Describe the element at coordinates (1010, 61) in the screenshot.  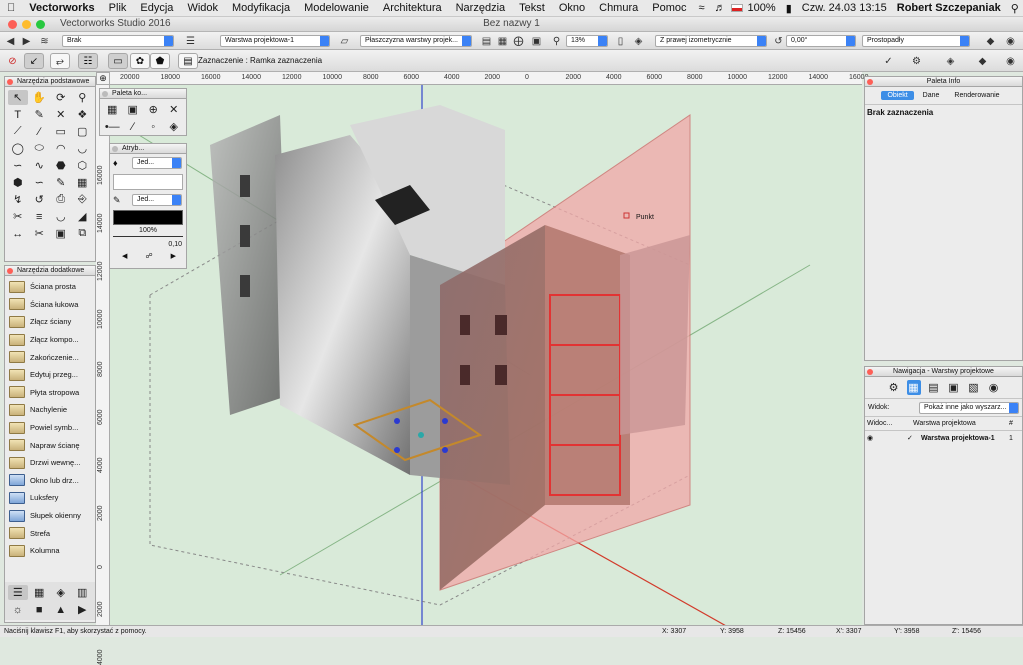
I see `visibility-icon: ◉` at that location.